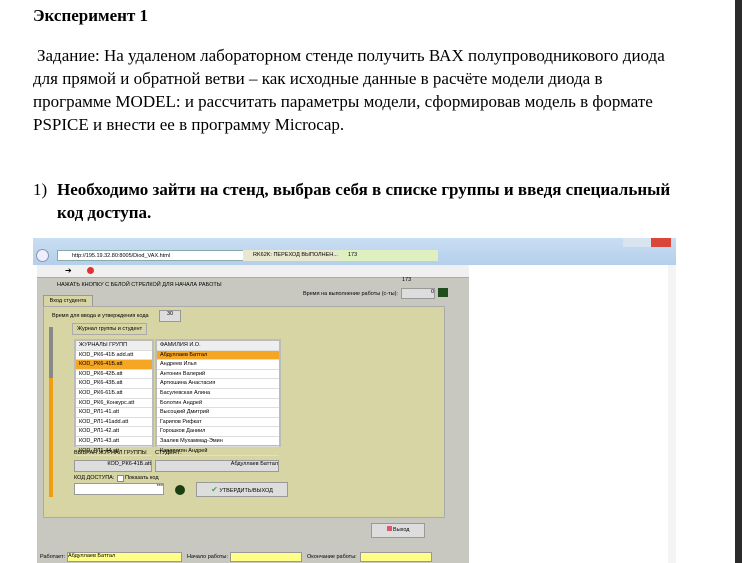  I want to click on list-item: Абдуллаев Баттал, so click(218, 355).